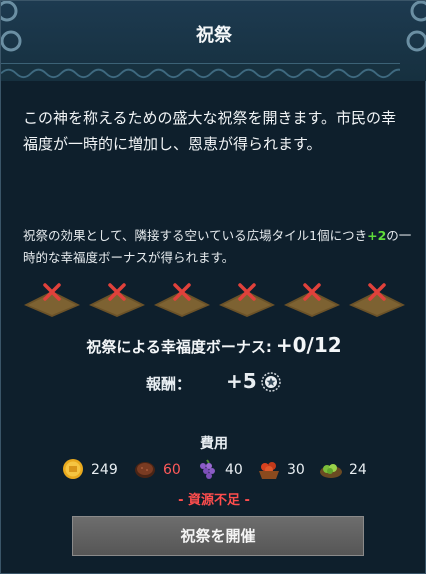 This screenshot has width=426, height=574. I want to click on effect-bonus-value: +2, so click(377, 235).